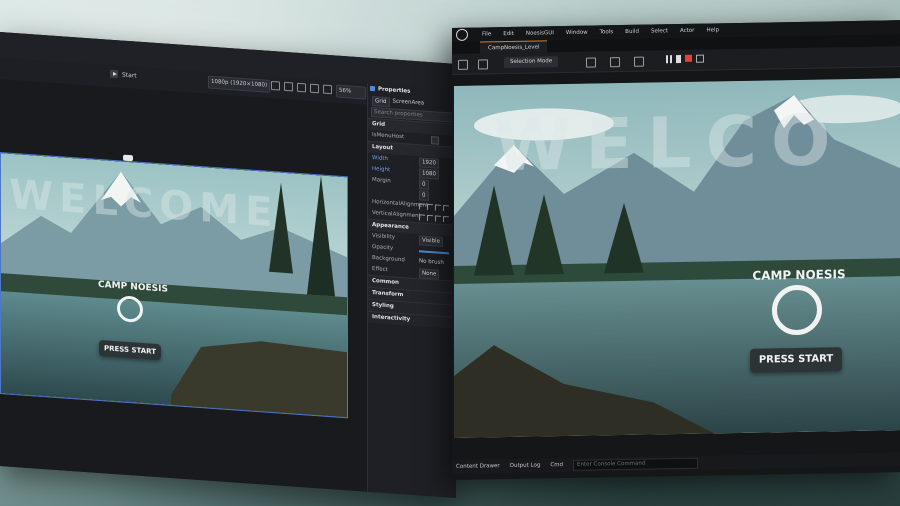  What do you see at coordinates (669, 59) in the screenshot?
I see `pause-icon` at bounding box center [669, 59].